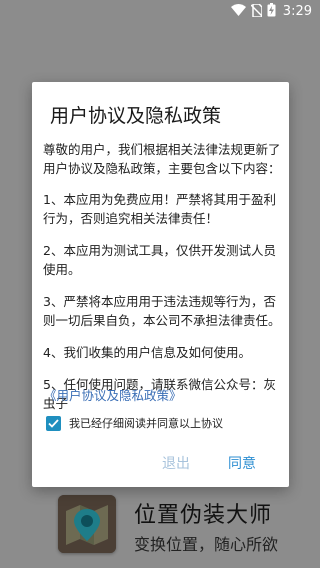 The height and width of the screenshot is (568, 320). What do you see at coordinates (160, 464) in the screenshot?
I see `dialog-actions: 退出 同意` at bounding box center [160, 464].